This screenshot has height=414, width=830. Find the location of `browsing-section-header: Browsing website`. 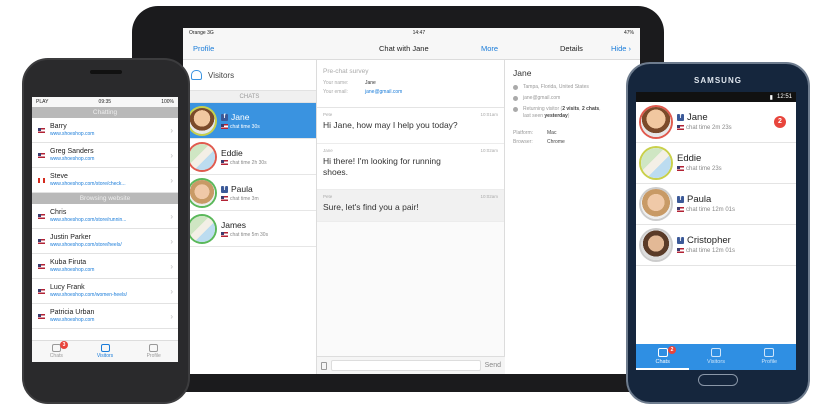

browsing-section-header: Browsing website is located at coordinates (105, 198).